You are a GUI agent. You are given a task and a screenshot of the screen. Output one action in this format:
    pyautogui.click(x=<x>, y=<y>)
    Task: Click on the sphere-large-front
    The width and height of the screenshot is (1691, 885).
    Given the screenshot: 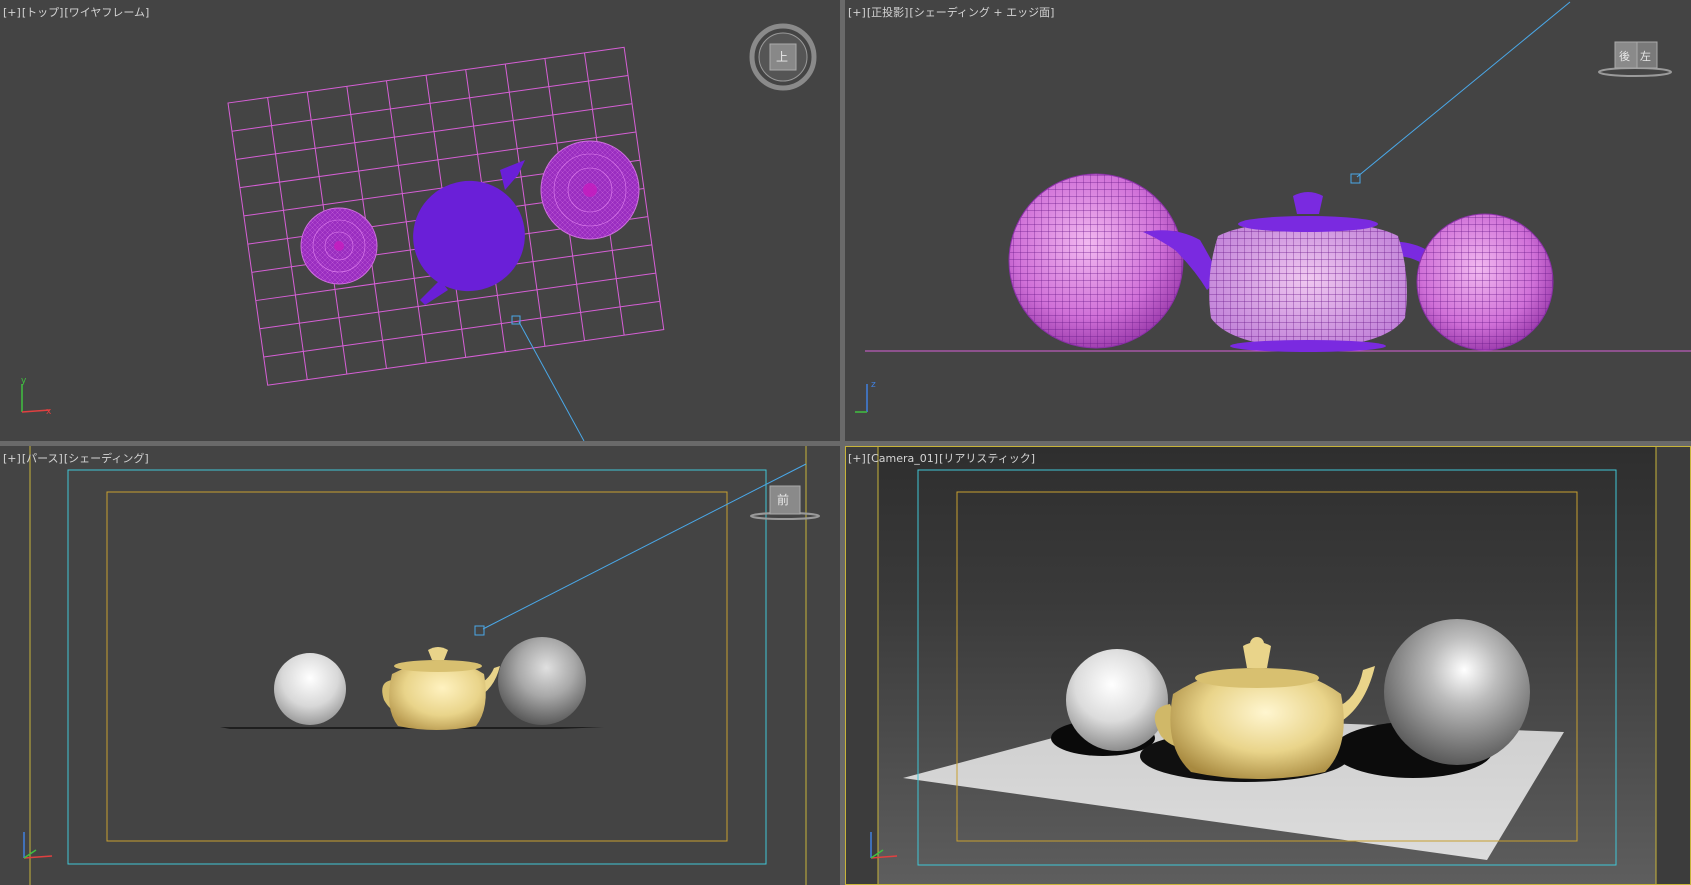 What is the action you would take?
    pyautogui.click(x=1096, y=261)
    